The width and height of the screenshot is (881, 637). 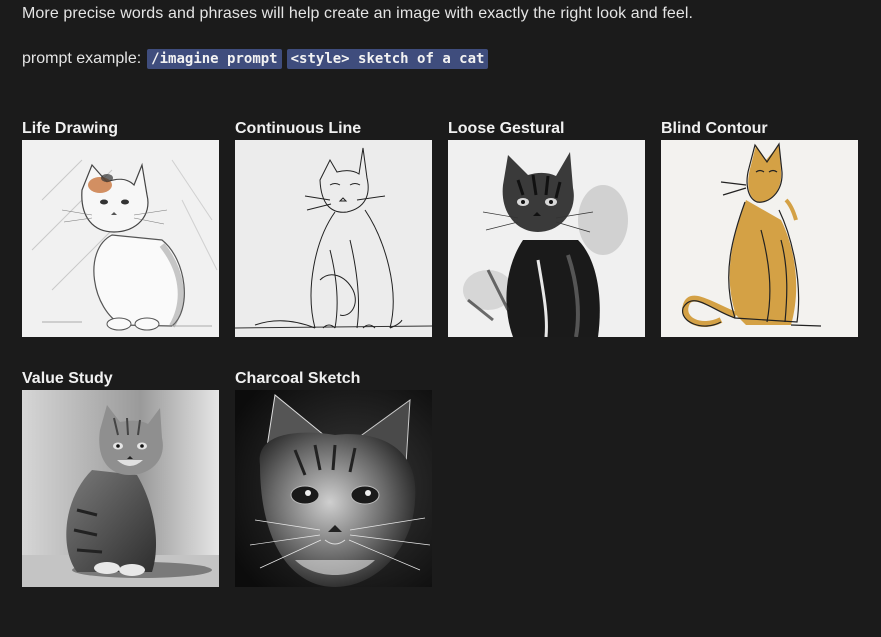 What do you see at coordinates (82, 58) in the screenshot?
I see `prompt-example-label: prompt example:` at bounding box center [82, 58].